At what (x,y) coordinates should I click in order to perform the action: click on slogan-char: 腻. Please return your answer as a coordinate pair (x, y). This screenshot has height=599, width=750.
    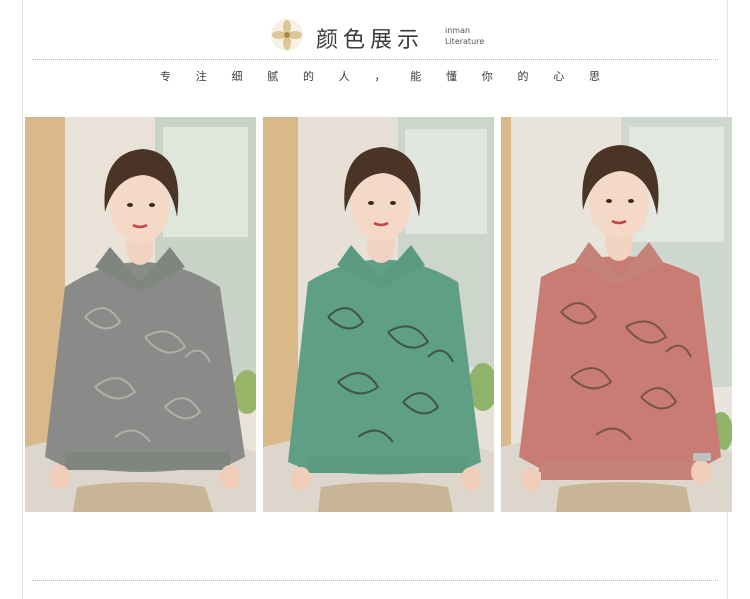
    Looking at the image, I should click on (273, 76).